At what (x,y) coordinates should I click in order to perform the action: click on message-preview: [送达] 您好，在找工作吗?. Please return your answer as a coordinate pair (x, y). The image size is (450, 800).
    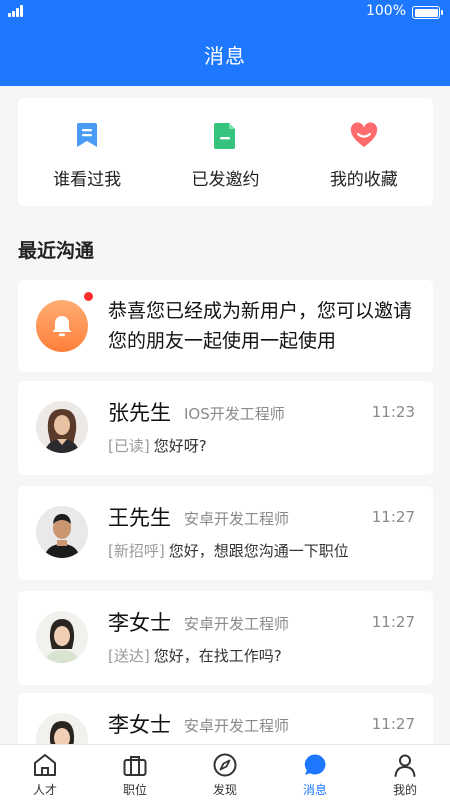
    Looking at the image, I should click on (195, 655).